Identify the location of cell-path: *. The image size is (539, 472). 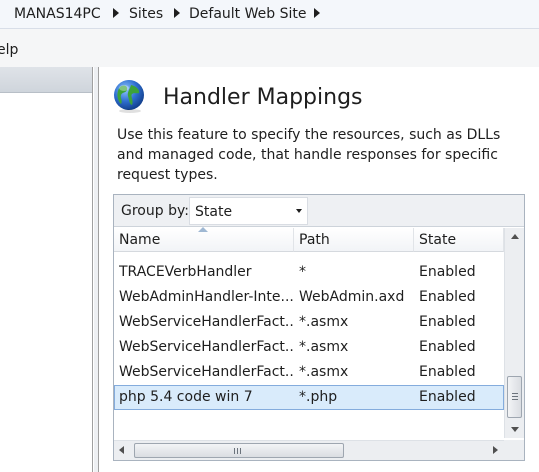
(302, 272).